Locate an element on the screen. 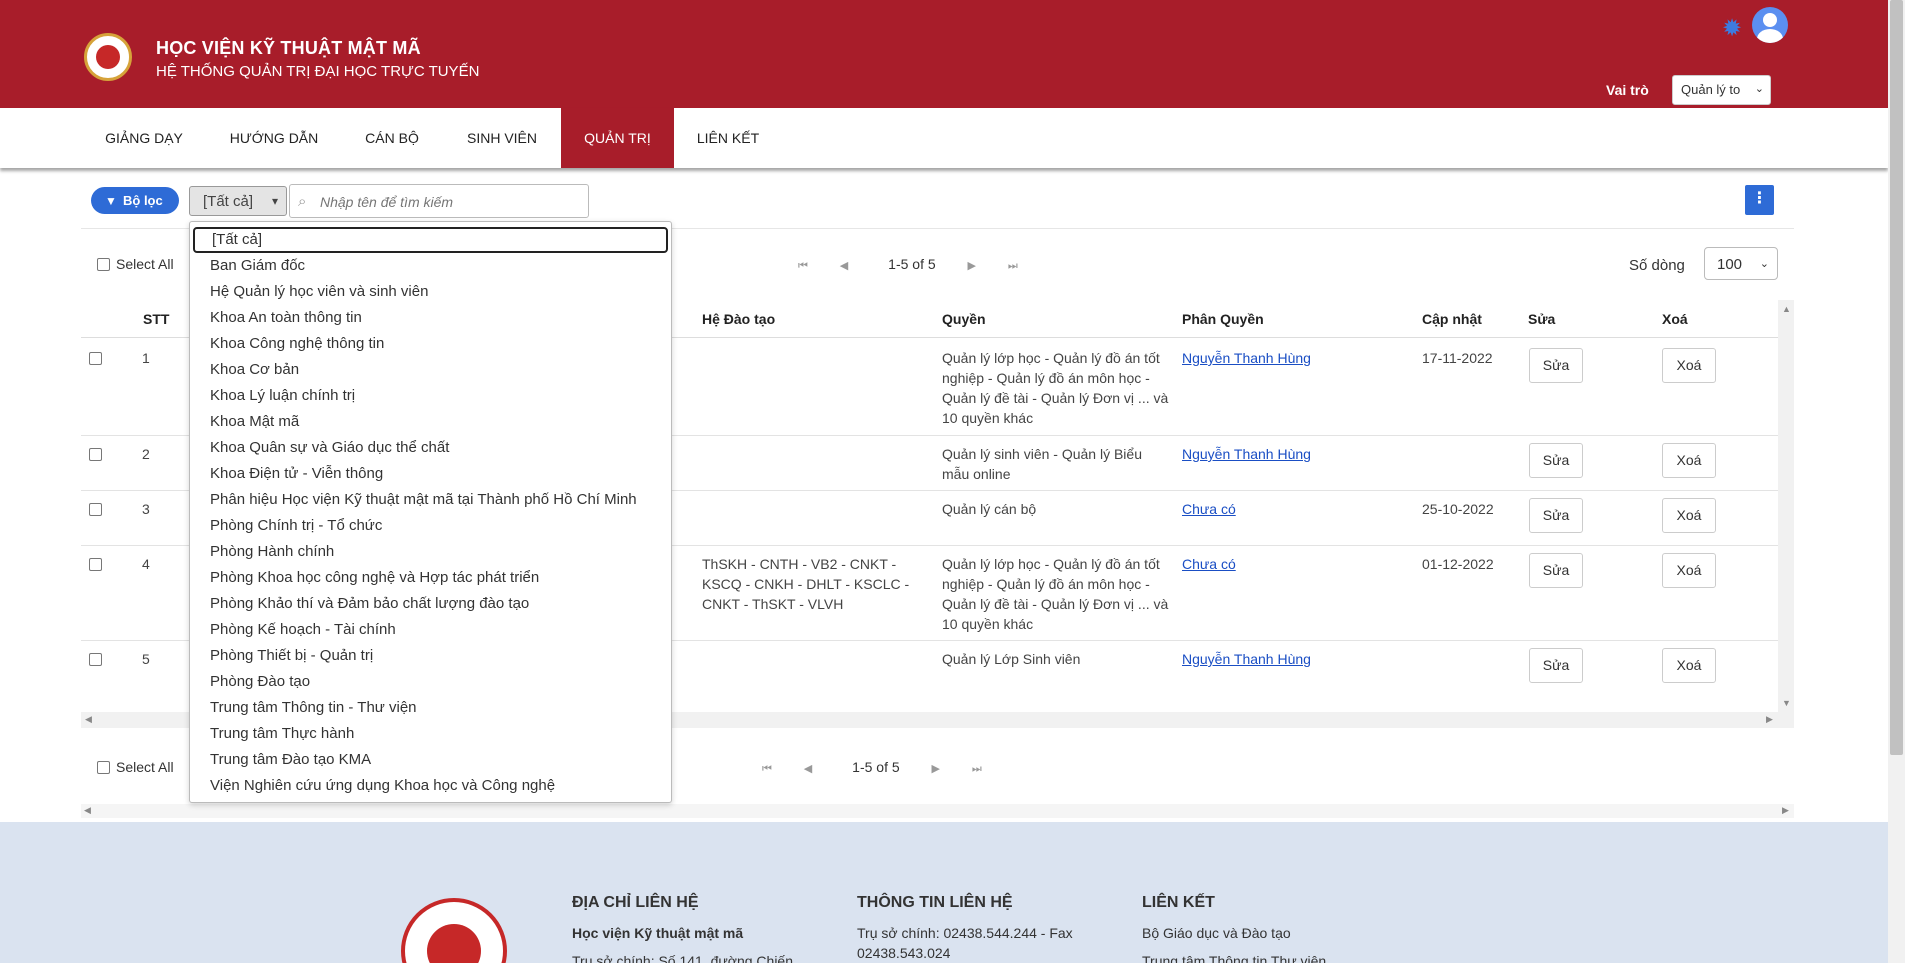  role-select: Quản lý to ⌄ is located at coordinates (1721, 90).